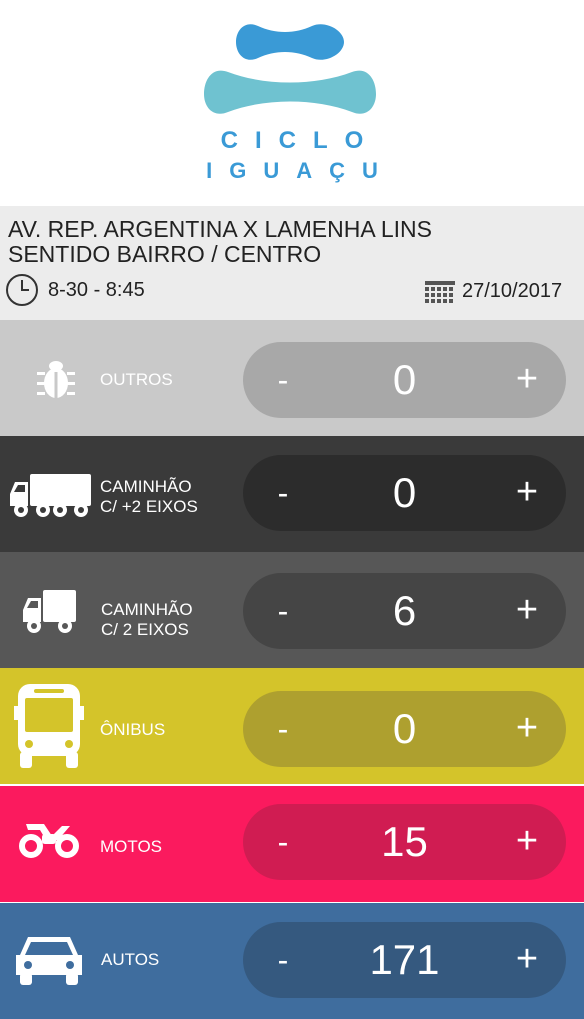  I want to click on counter-label-line1: ÔNIBUS, so click(133, 729).